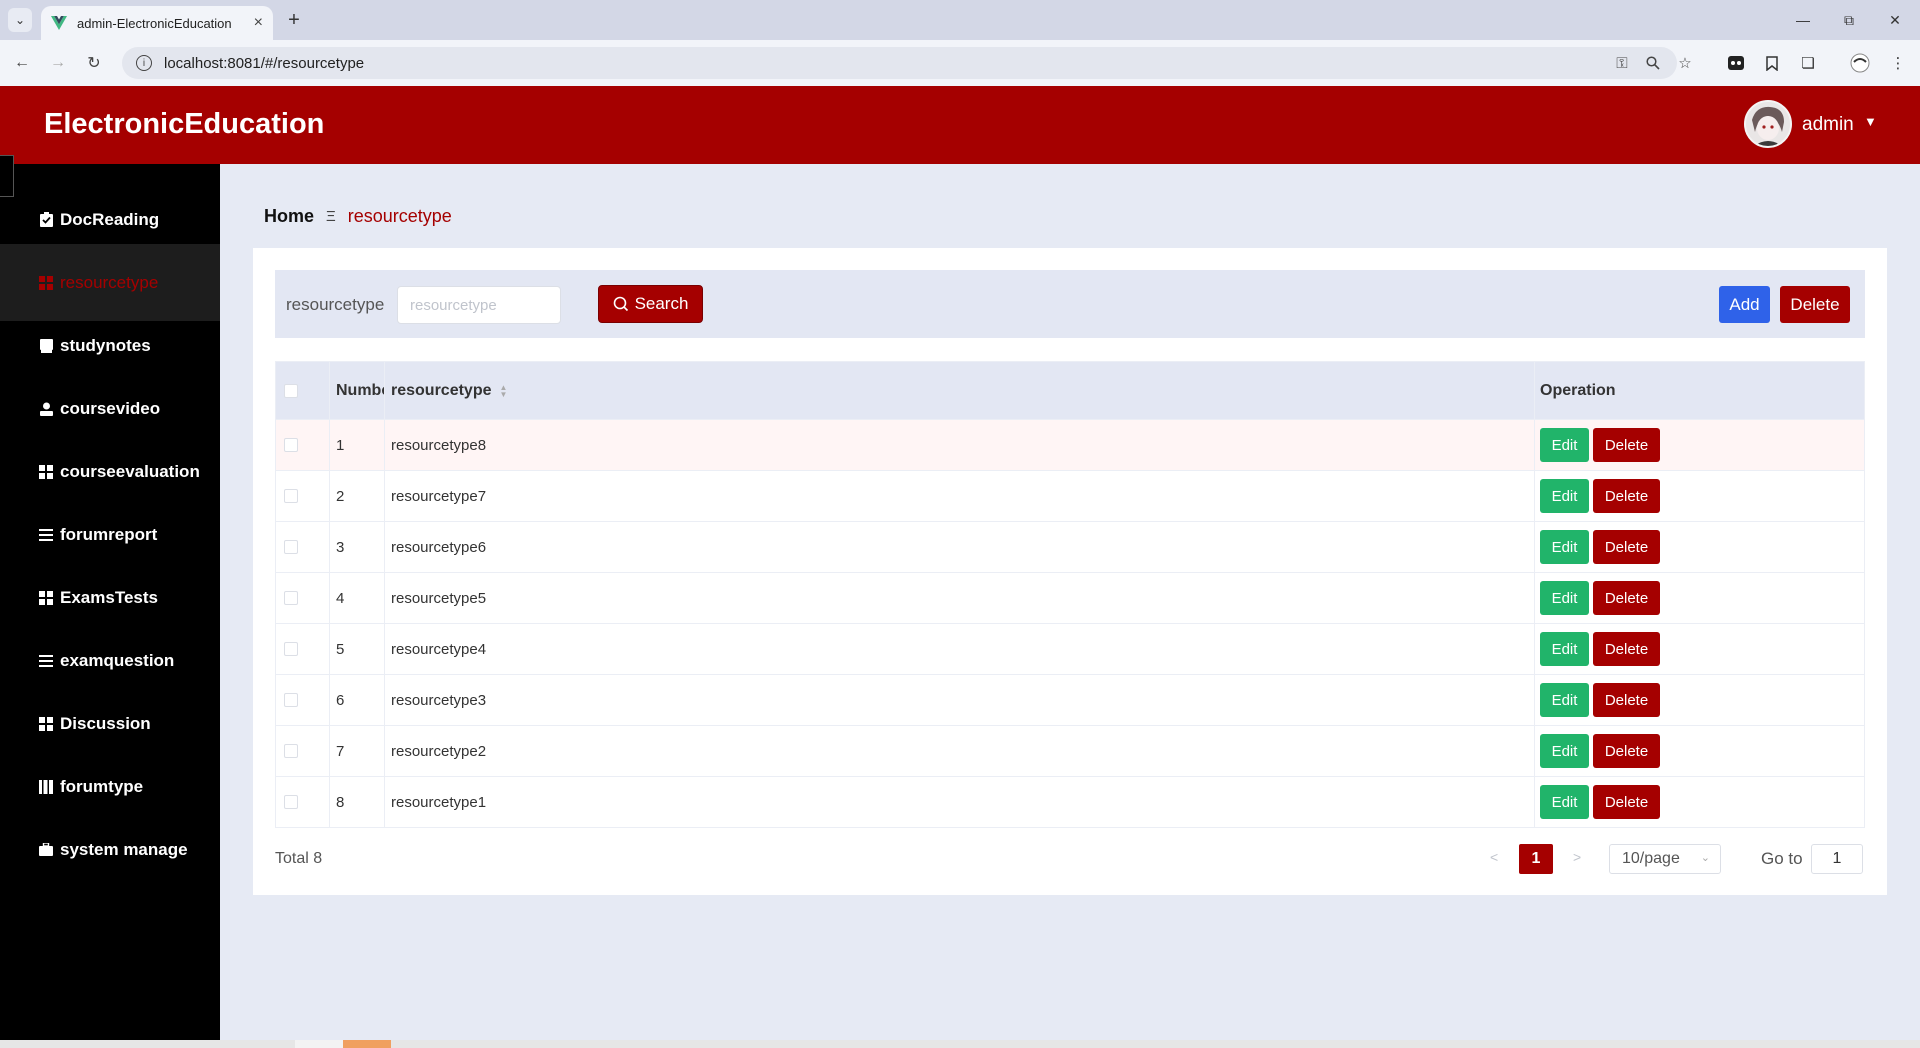 The height and width of the screenshot is (1048, 1920). I want to click on sidebar-item-system-manage: system manage, so click(110, 849).